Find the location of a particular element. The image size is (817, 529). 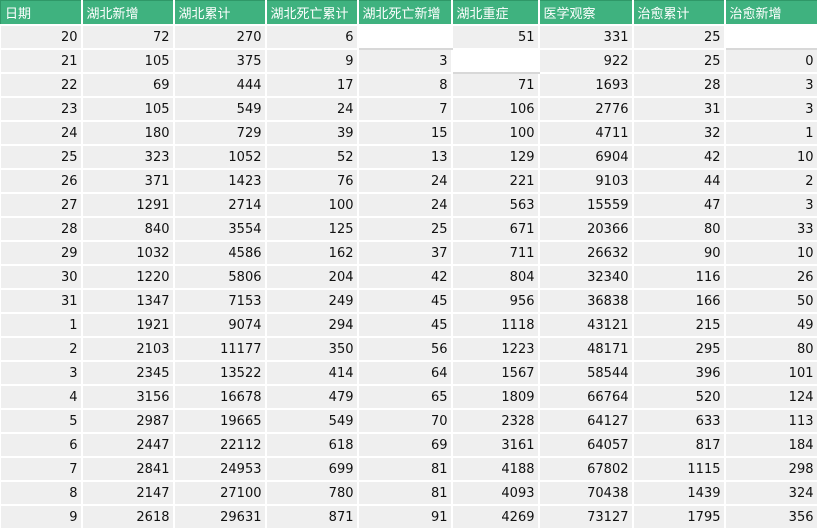

cell-hubei-severe: 1567 is located at coordinates (495, 373).